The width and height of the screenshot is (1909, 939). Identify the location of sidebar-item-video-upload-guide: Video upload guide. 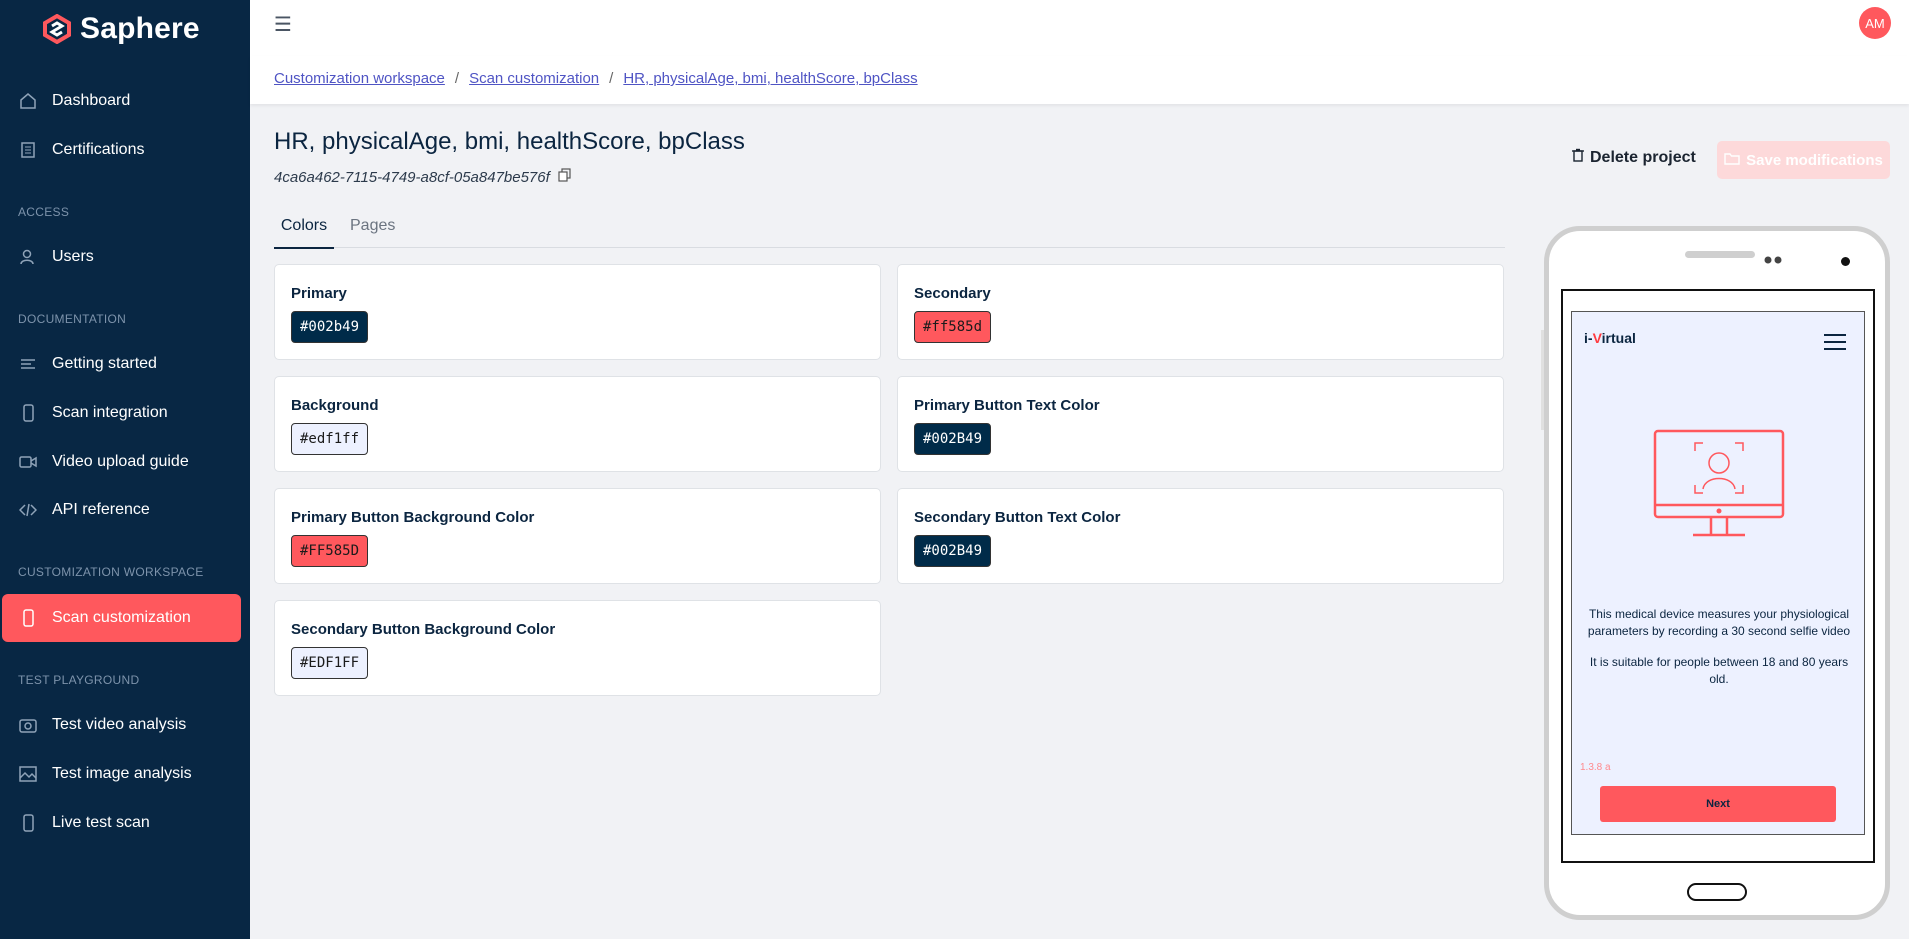
(121, 462).